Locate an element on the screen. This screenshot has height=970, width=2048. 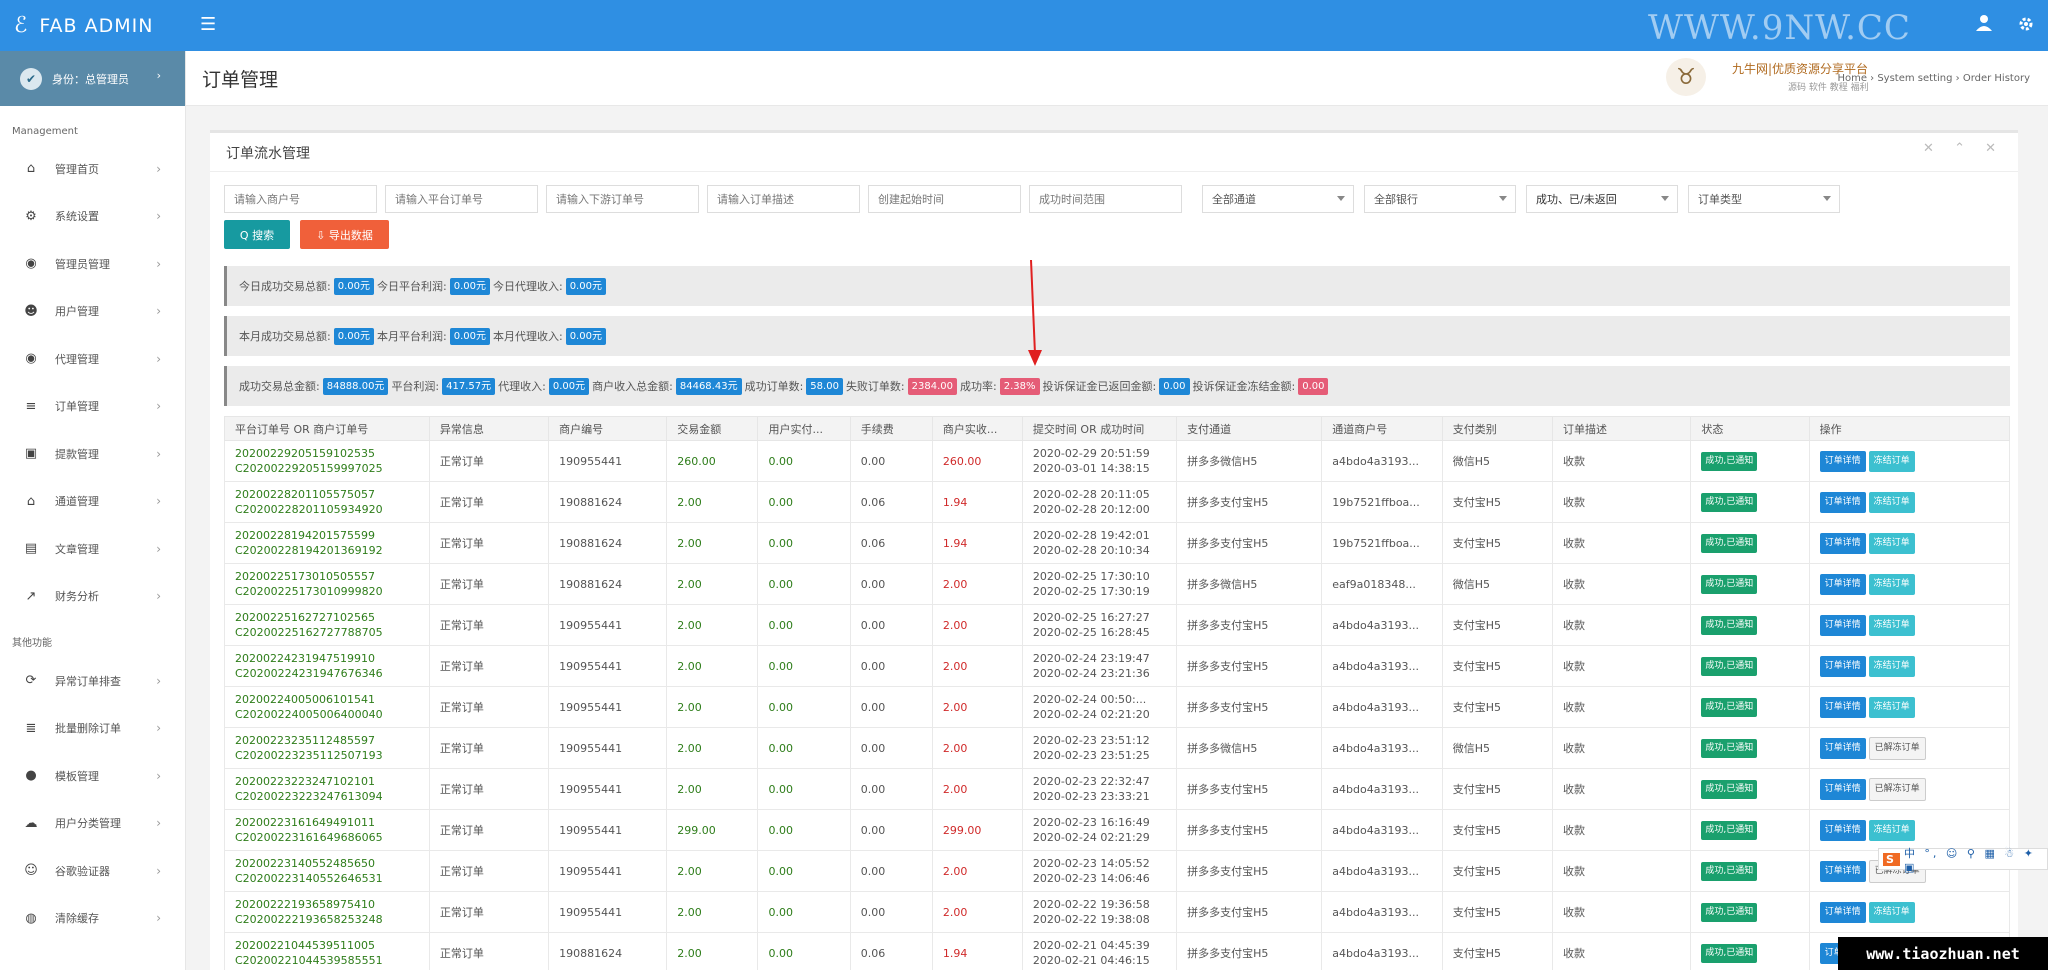
identity-panel: ✔ 身份：总管理员 › is located at coordinates (92, 78).